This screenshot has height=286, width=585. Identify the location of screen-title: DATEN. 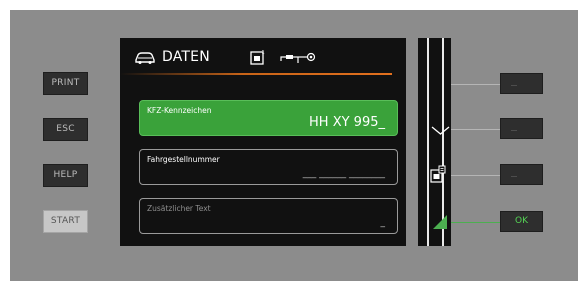
(186, 57).